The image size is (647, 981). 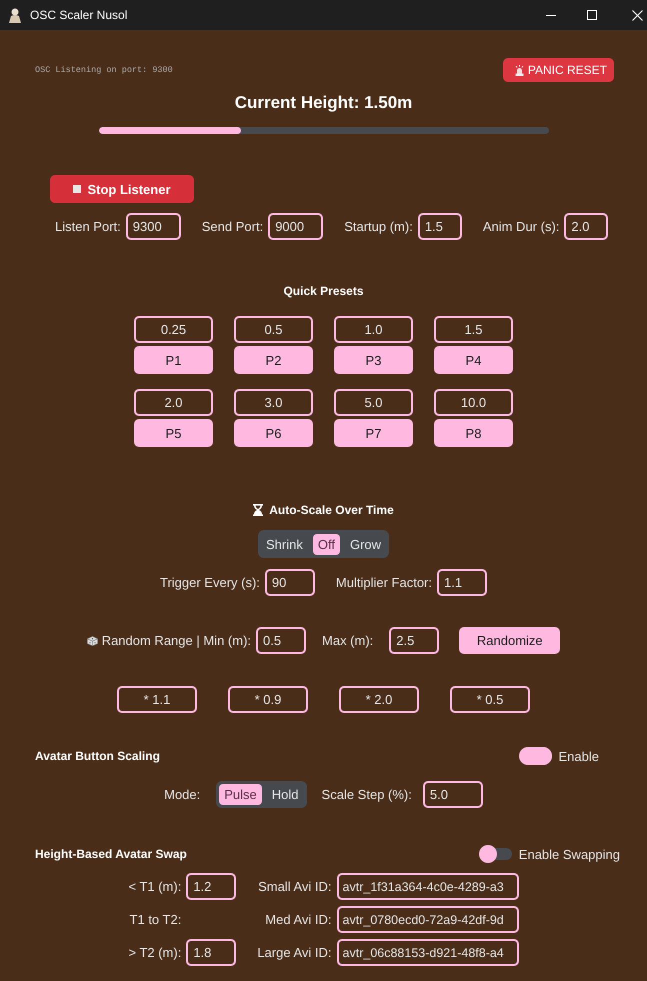 I want to click on field-label: Med Avi ID:, so click(x=298, y=919).